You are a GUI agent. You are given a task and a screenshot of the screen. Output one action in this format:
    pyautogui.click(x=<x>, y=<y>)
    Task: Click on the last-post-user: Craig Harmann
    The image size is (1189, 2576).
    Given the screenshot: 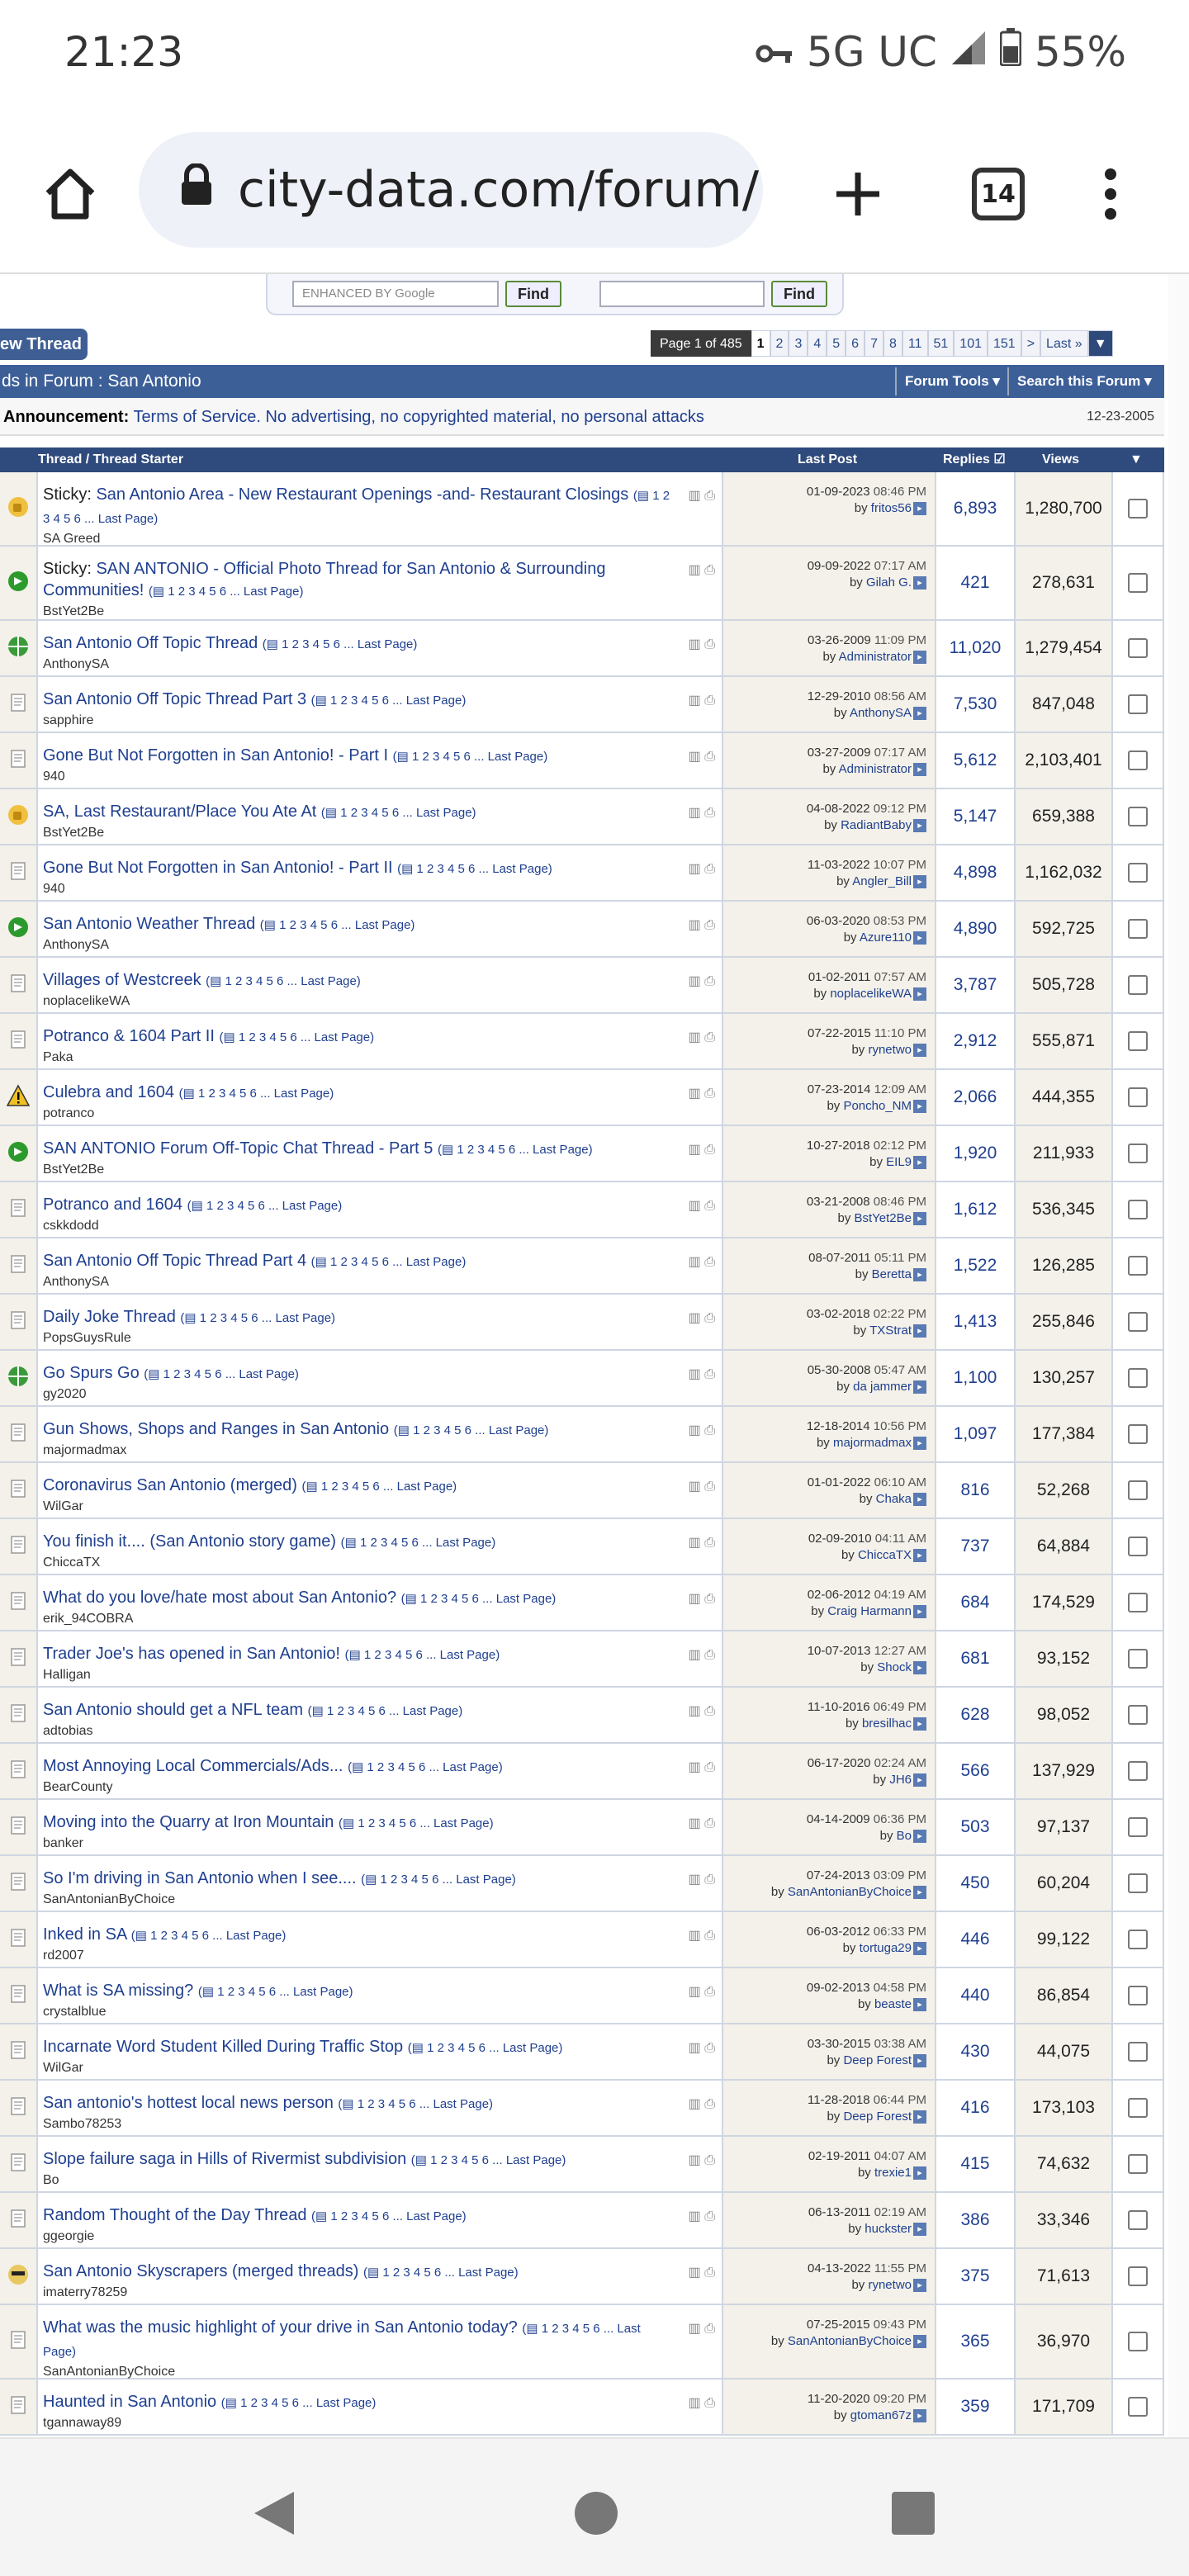 What is the action you would take?
    pyautogui.click(x=869, y=1611)
    